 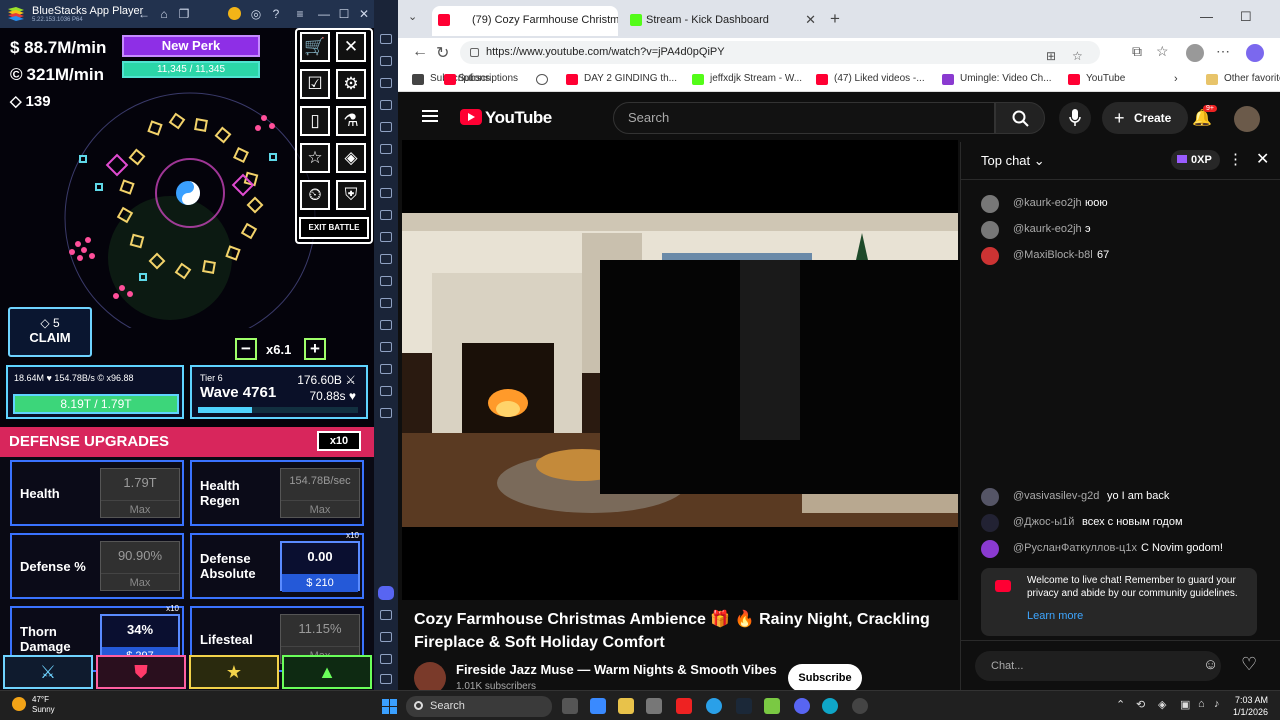 I want to click on star-icon: ★, so click(x=234, y=672).